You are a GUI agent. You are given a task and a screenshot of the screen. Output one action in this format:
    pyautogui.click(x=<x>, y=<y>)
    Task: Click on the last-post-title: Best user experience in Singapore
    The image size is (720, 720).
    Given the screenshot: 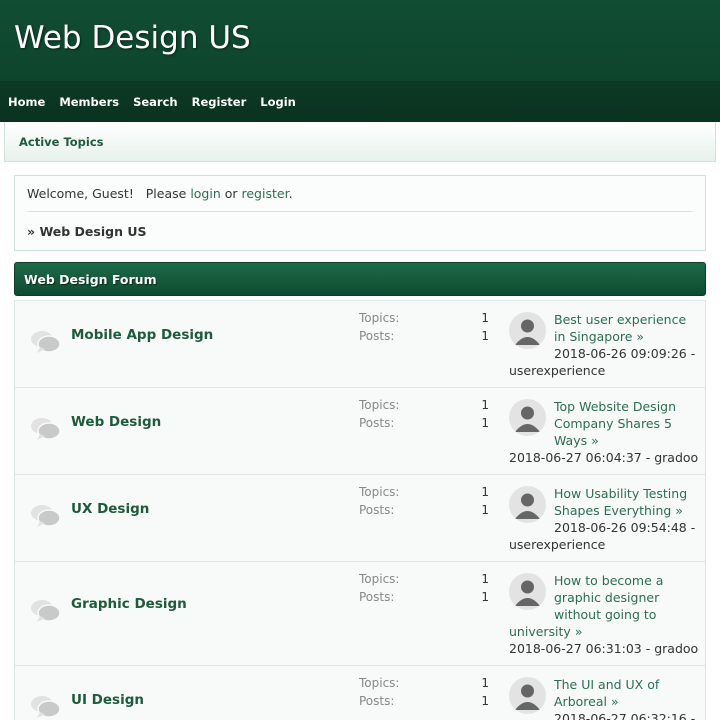 What is the action you would take?
    pyautogui.click(x=620, y=328)
    